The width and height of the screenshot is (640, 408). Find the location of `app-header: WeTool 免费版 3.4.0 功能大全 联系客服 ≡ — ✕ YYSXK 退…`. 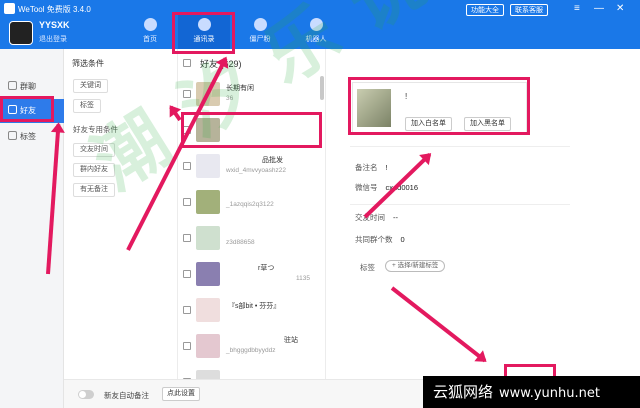

app-header: WeTool 免费版 3.4.0 功能大全 联系客服 ≡ — ✕ YYSXK 退… is located at coordinates (320, 25).